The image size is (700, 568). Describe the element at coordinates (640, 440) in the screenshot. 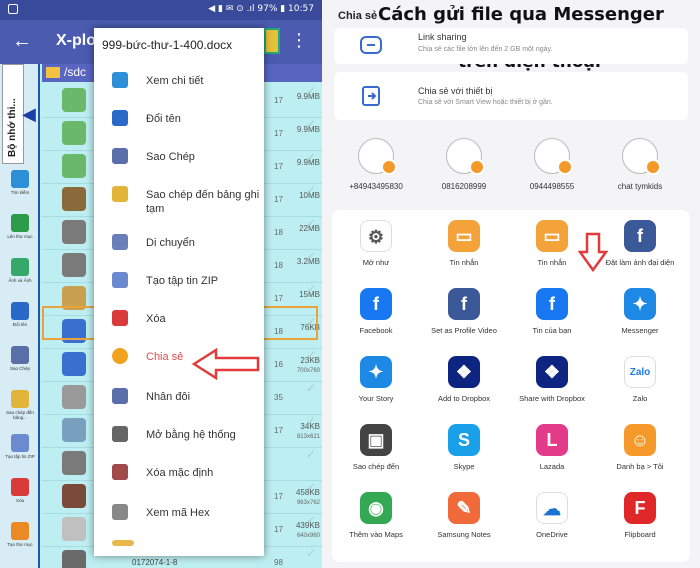

I see `app-icon: ☺` at that location.